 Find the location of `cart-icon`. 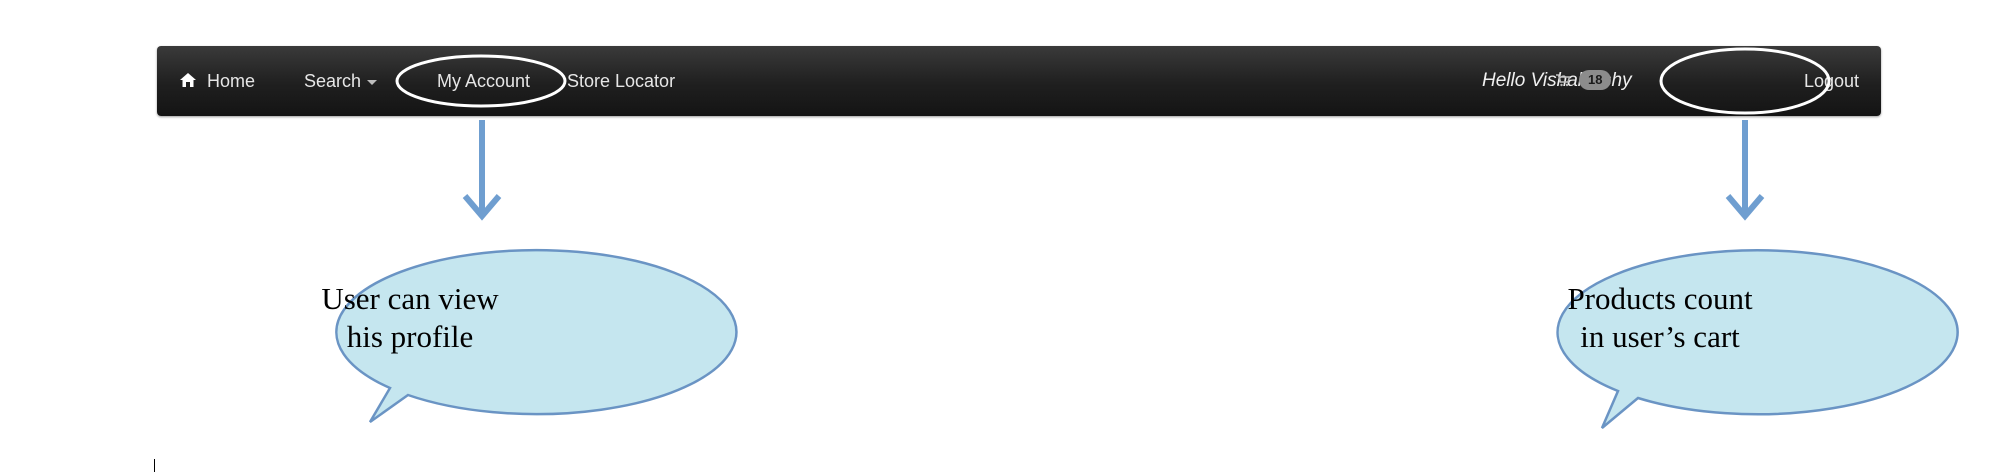

cart-icon is located at coordinates (1563, 80).